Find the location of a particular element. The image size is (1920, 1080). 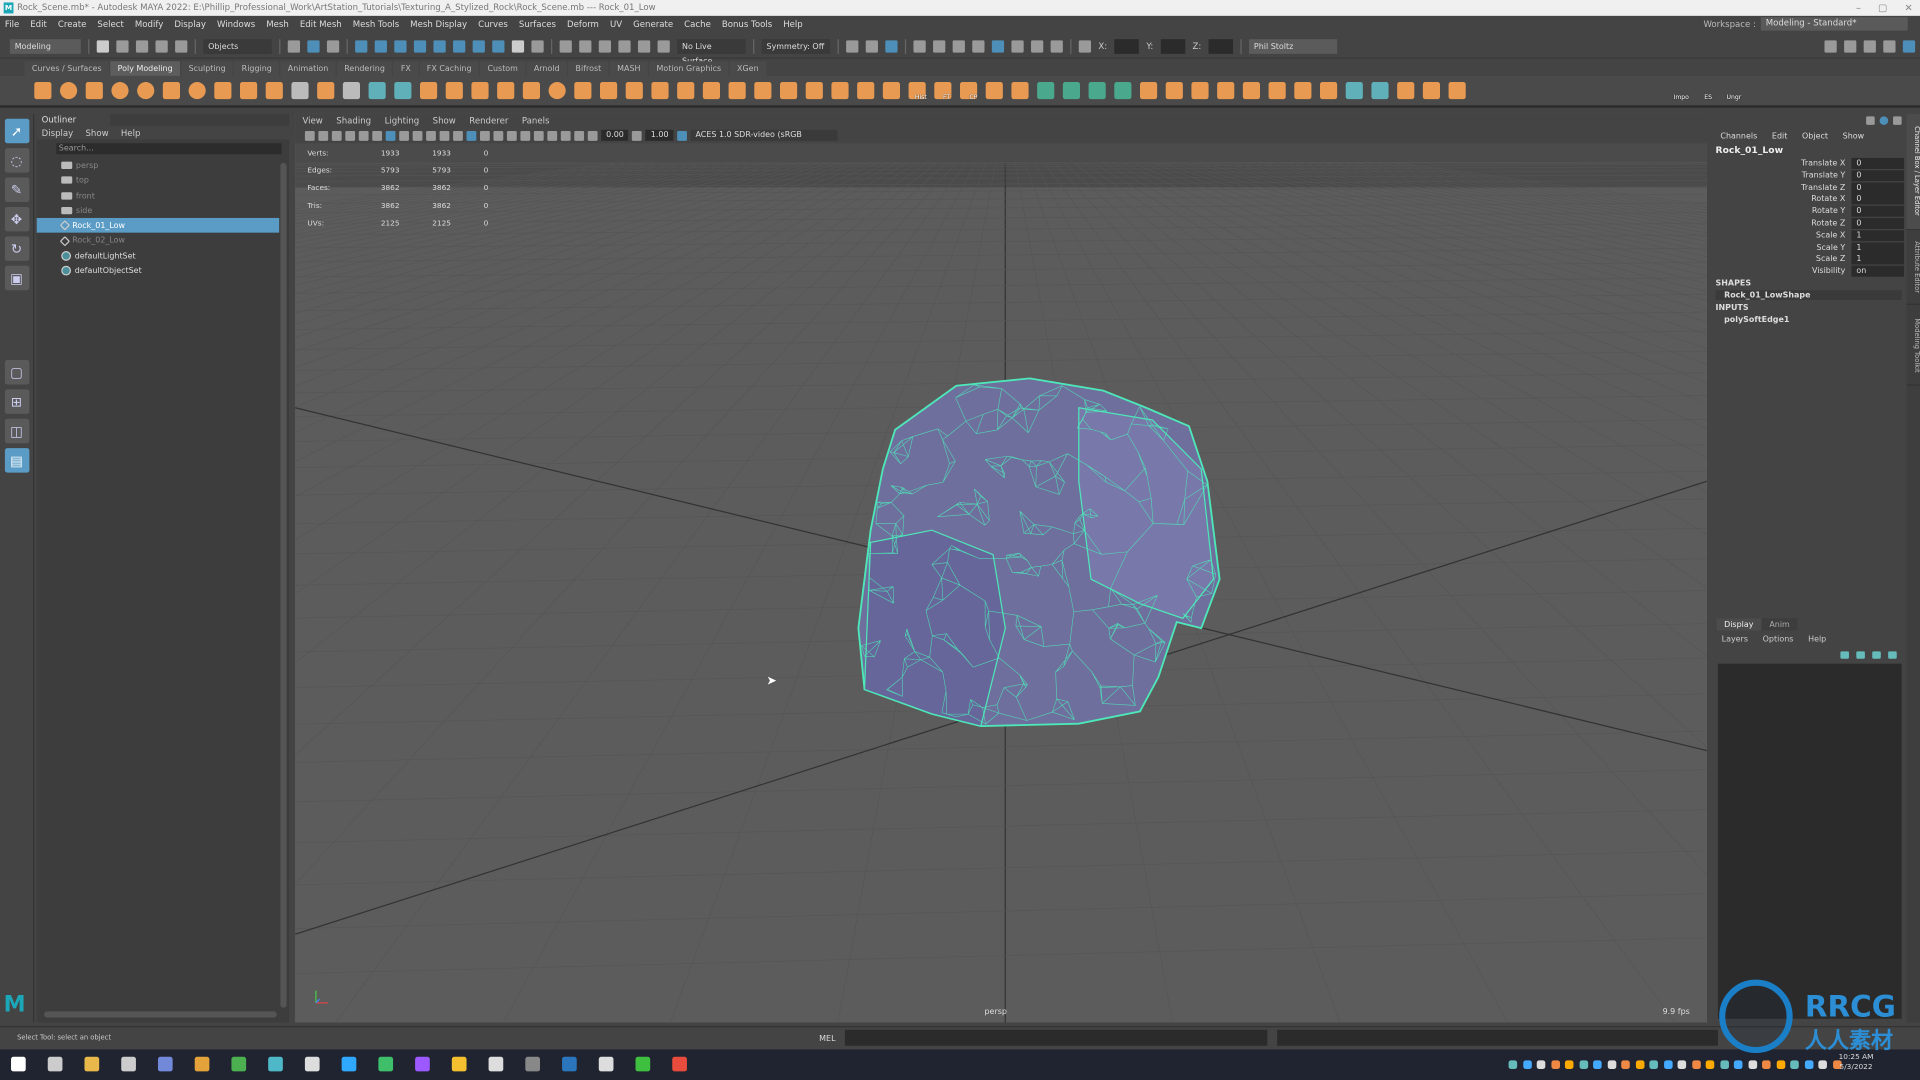

tab-channel-box-layer-editor: Channel Box / Layer Editor is located at coordinates (1913, 172).